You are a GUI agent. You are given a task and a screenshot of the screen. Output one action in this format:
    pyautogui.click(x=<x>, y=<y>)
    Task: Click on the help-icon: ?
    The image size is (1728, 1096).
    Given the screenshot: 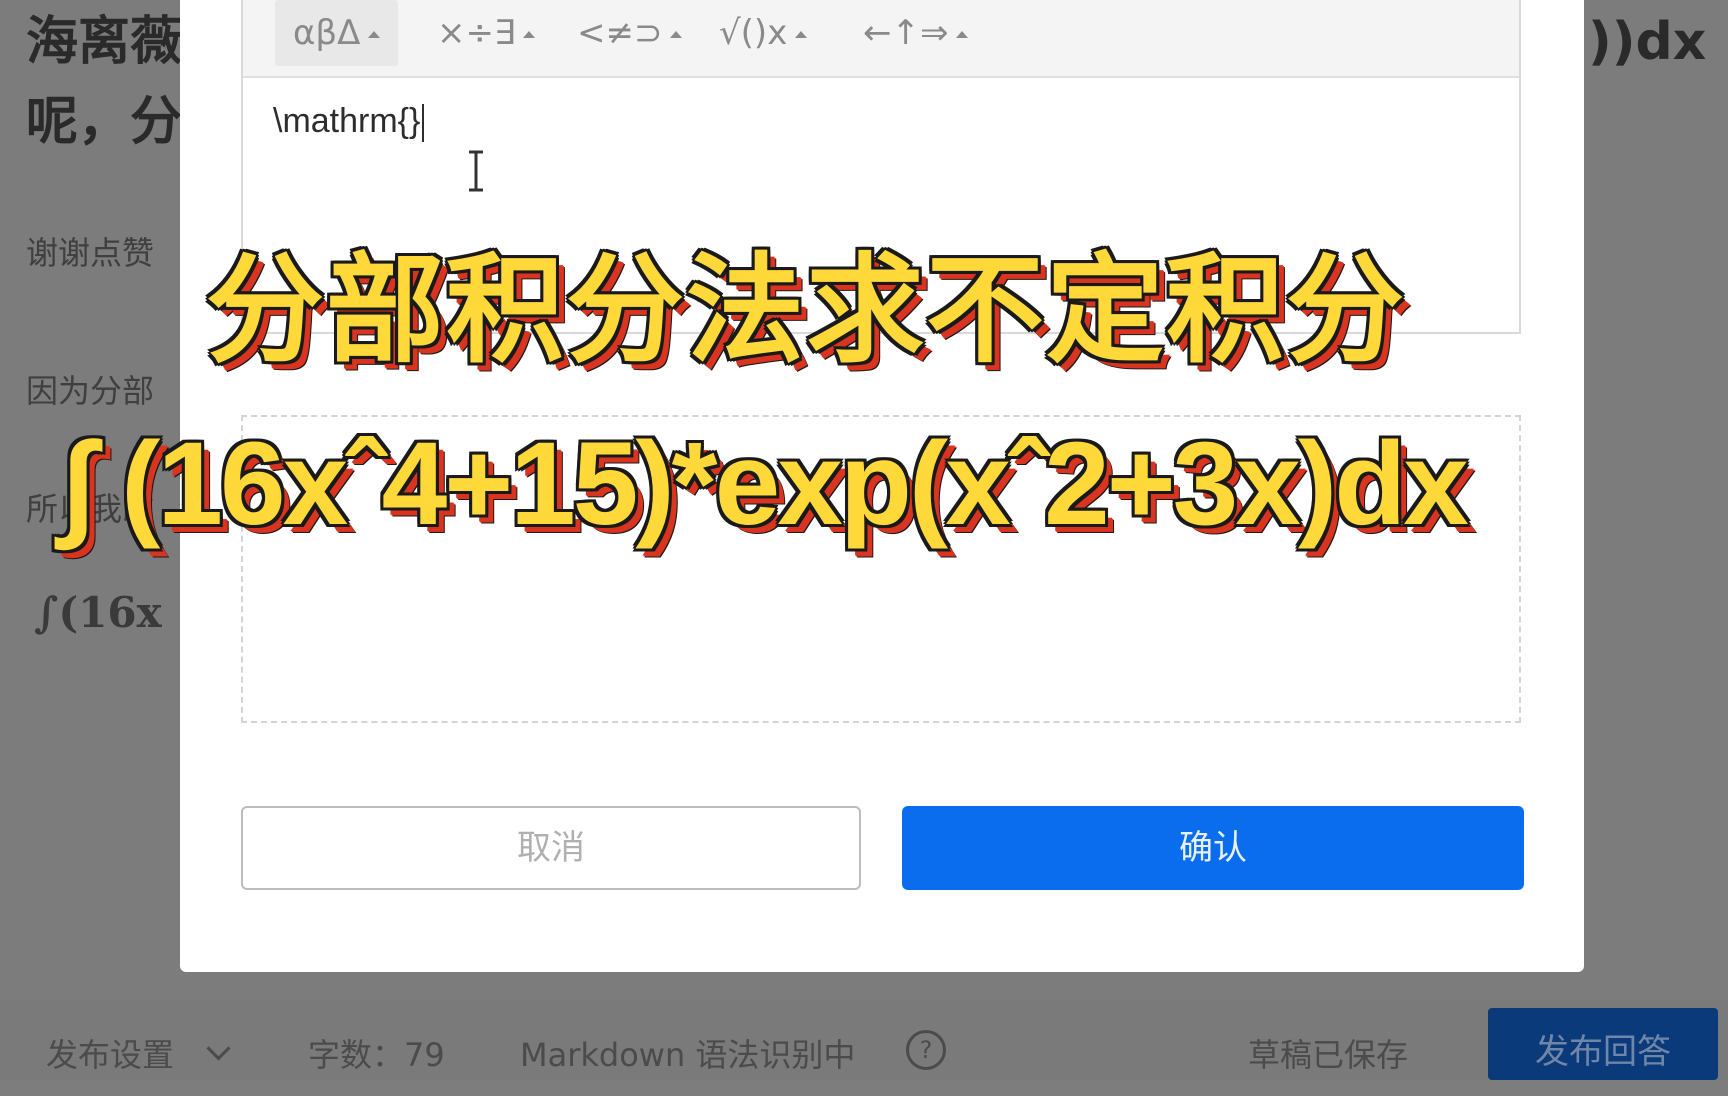 What is the action you would take?
    pyautogui.click(x=926, y=1050)
    